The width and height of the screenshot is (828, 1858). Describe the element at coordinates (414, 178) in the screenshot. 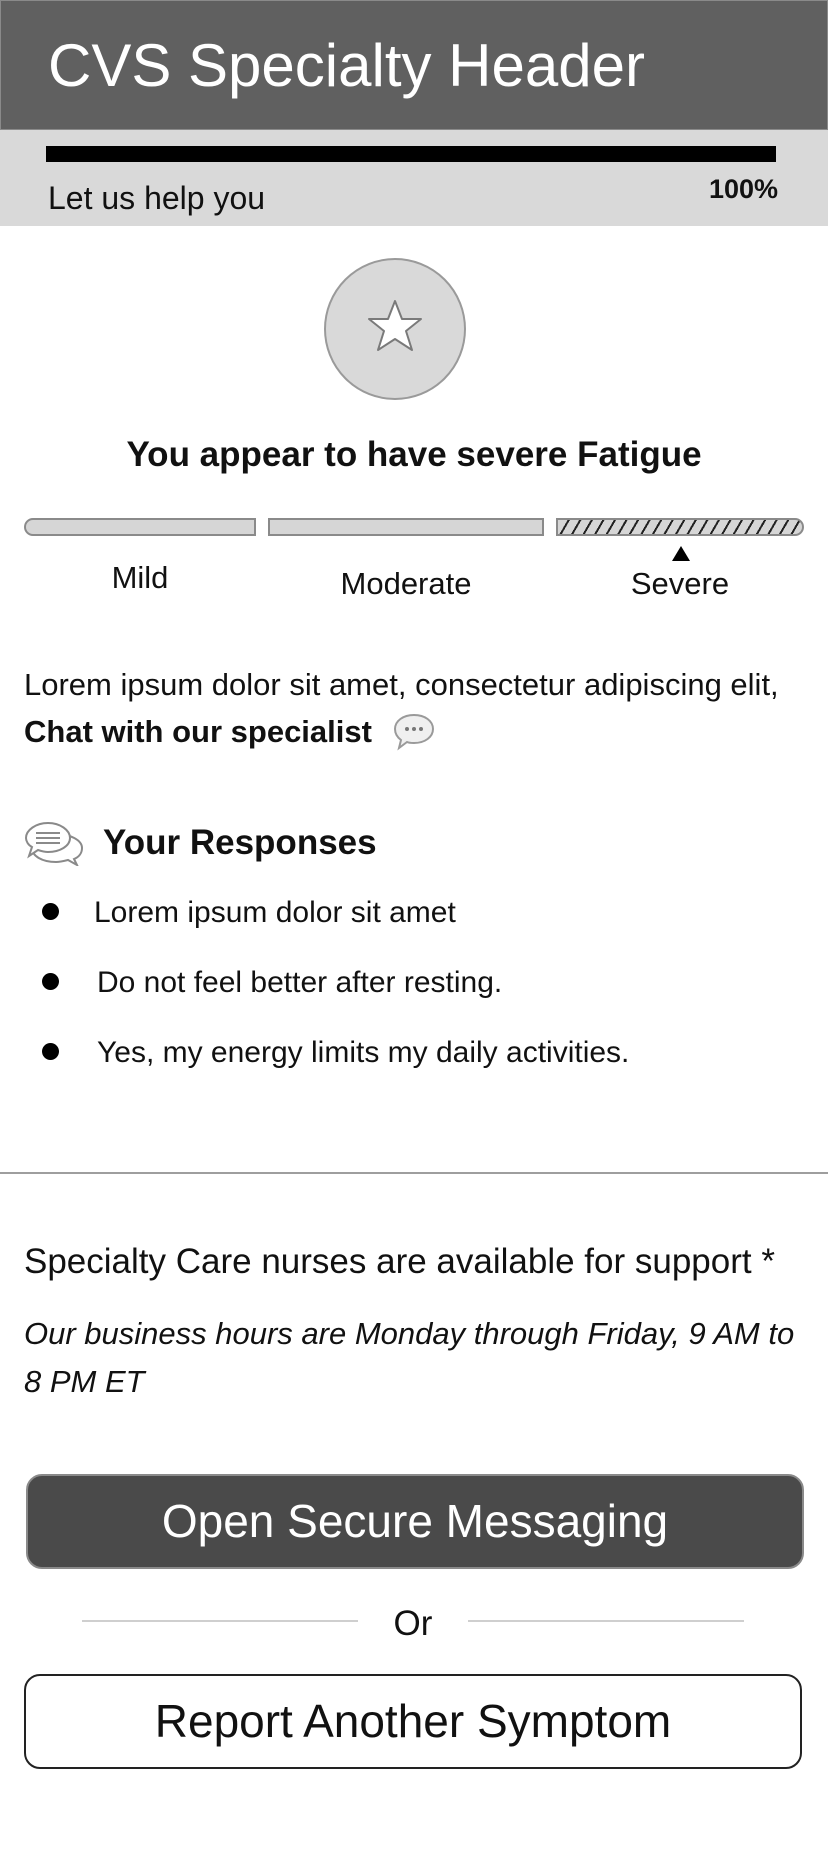

I see `progress-section: Let us help you 100%` at that location.